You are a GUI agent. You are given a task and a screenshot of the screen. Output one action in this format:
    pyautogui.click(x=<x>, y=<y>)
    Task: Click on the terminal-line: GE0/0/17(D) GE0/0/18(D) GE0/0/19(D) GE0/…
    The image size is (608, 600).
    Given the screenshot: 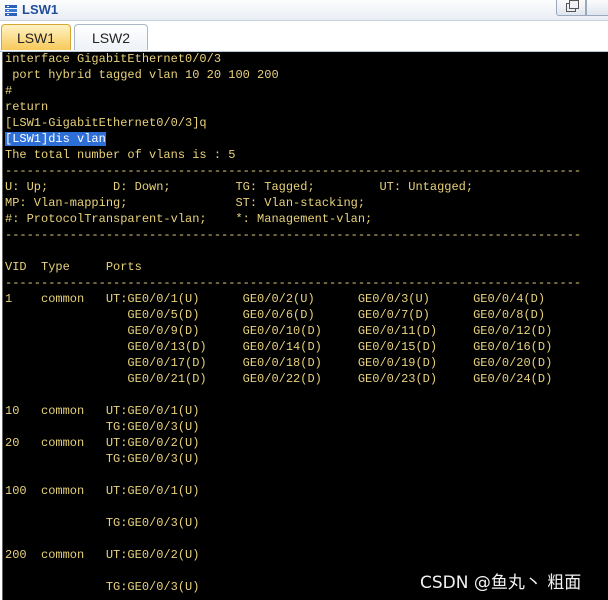 What is the action you would take?
    pyautogui.click(x=279, y=363)
    